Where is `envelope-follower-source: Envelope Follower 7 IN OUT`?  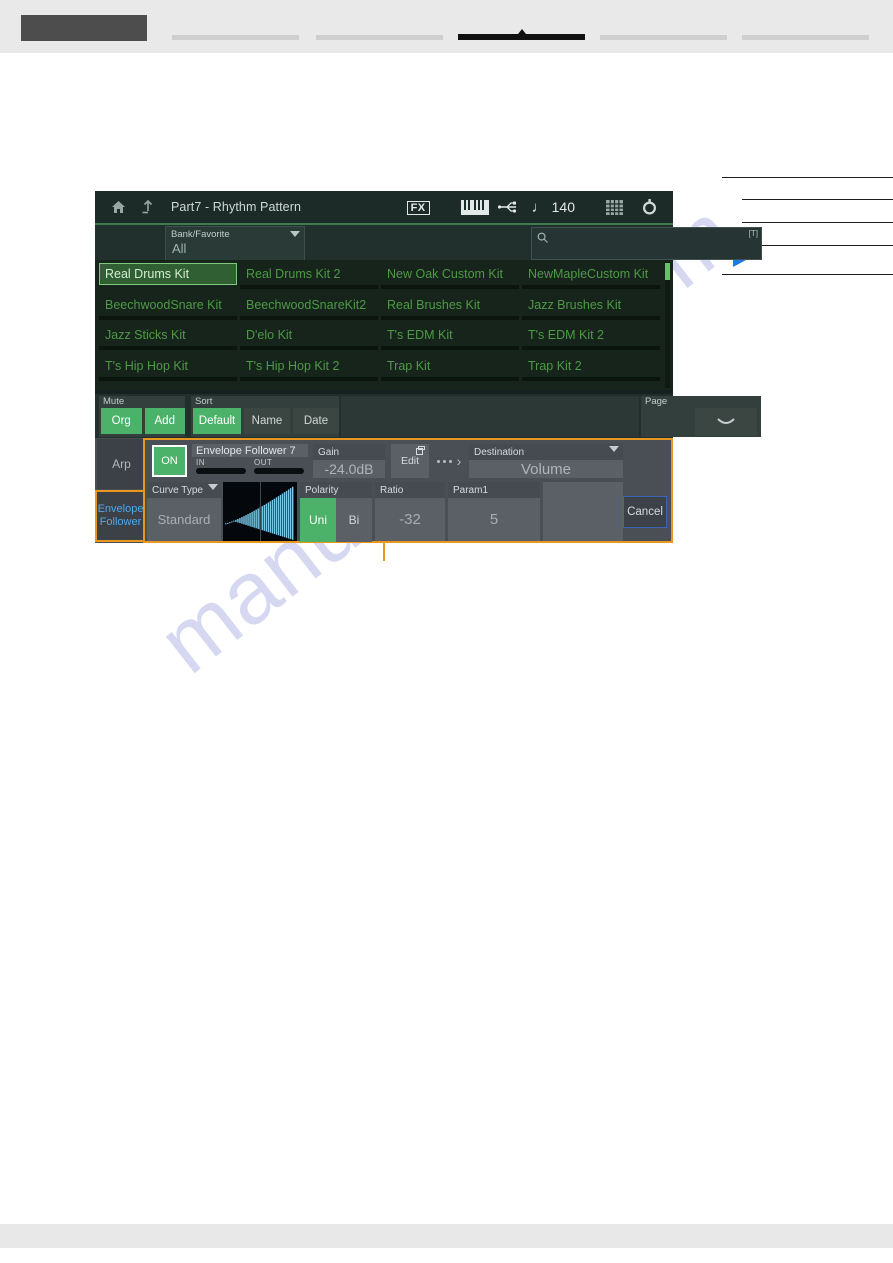 envelope-follower-source: Envelope Follower 7 IN OUT is located at coordinates (250, 461).